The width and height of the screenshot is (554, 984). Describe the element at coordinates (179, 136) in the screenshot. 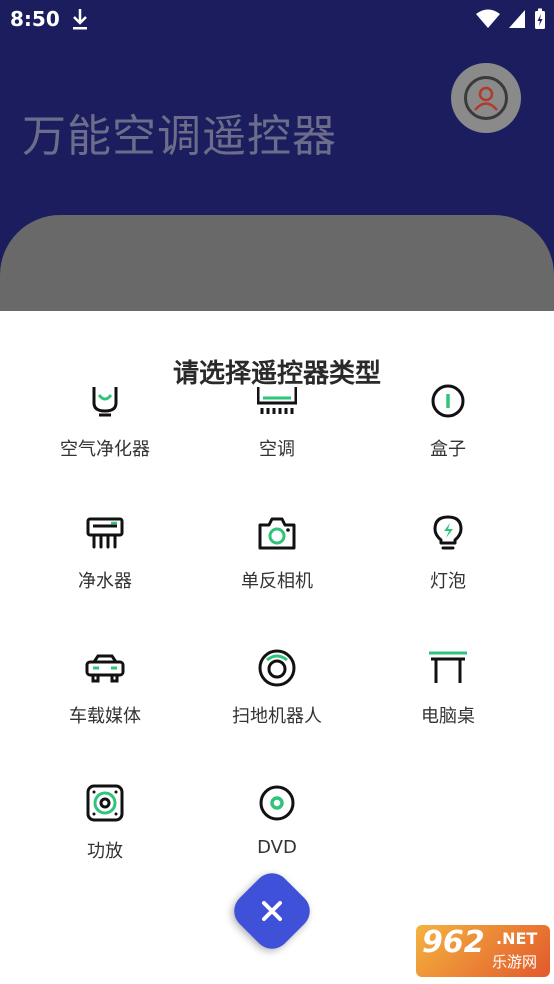

I see `app-title: 万能空调遥控器` at that location.